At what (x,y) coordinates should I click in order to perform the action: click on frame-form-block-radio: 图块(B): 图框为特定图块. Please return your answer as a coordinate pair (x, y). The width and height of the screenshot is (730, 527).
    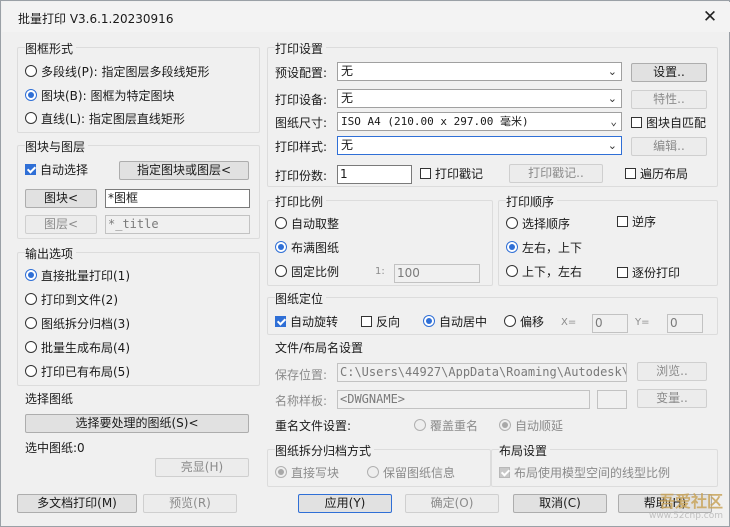
    Looking at the image, I should click on (99, 95).